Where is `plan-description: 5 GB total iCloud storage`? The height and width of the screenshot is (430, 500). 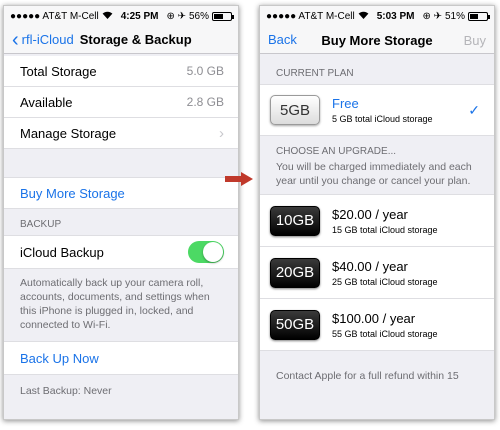 plan-description: 5 GB total iCloud storage is located at coordinates (382, 119).